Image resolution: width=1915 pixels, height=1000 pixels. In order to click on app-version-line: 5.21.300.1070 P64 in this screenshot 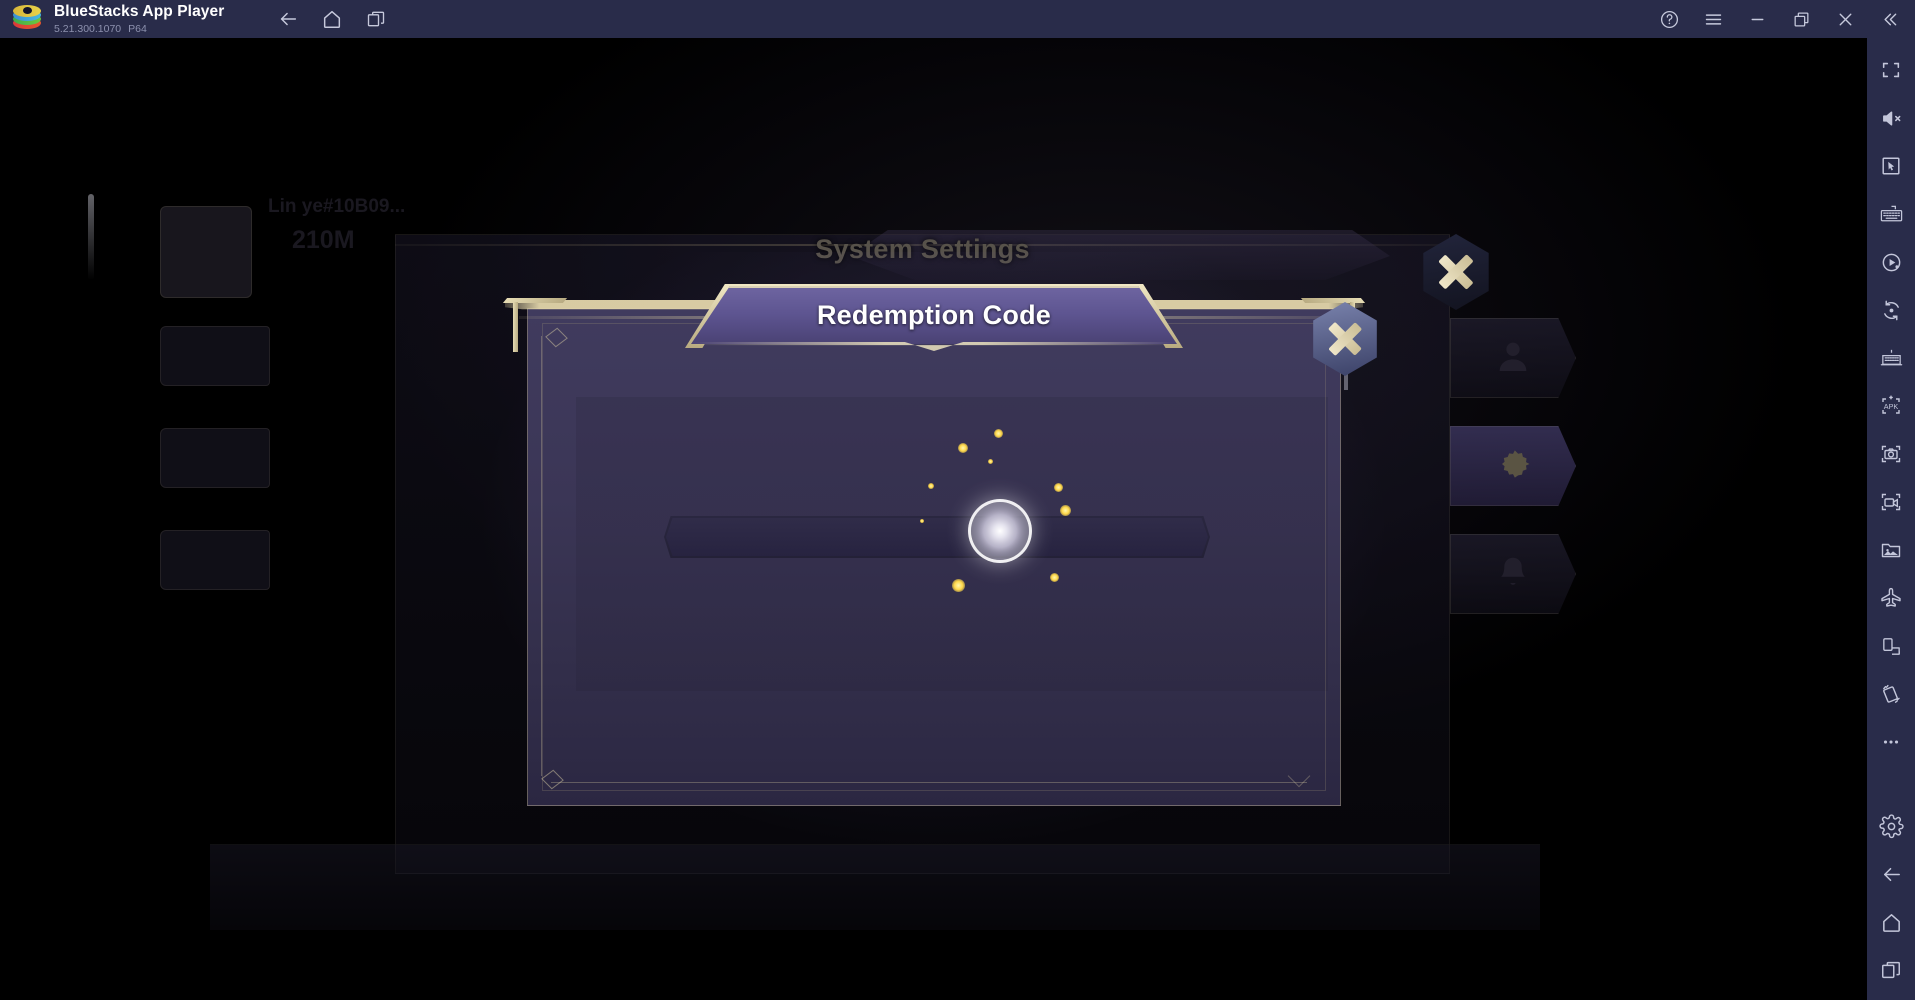, I will do `click(139, 28)`.